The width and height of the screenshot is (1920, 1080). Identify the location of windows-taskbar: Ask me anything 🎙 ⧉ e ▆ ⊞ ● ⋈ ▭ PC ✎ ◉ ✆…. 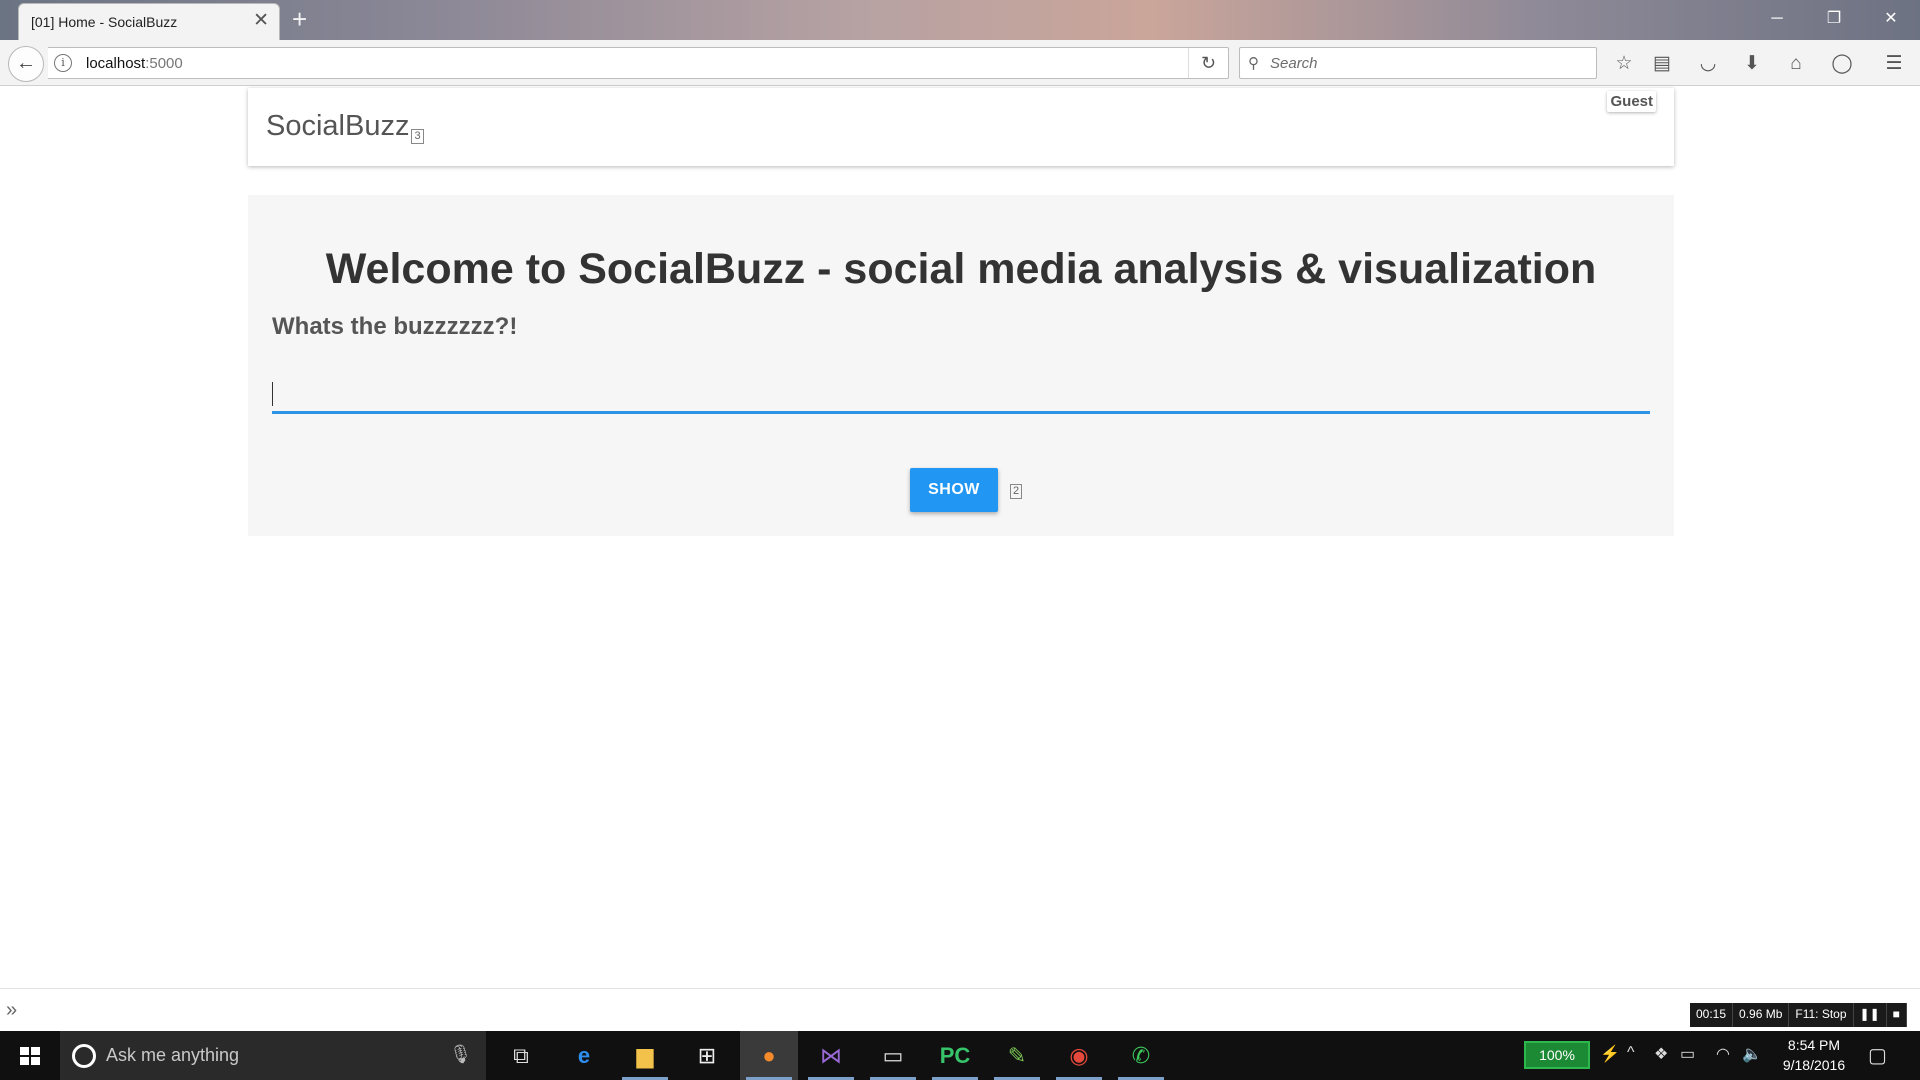
(960, 1055).